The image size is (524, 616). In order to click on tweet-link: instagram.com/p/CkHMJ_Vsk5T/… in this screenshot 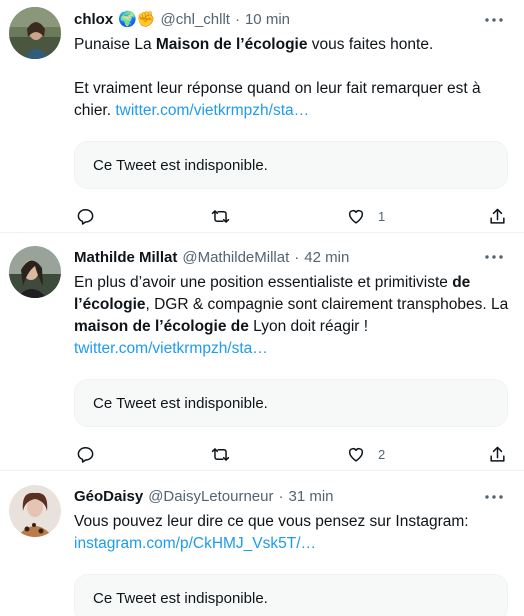, I will do `click(195, 543)`.